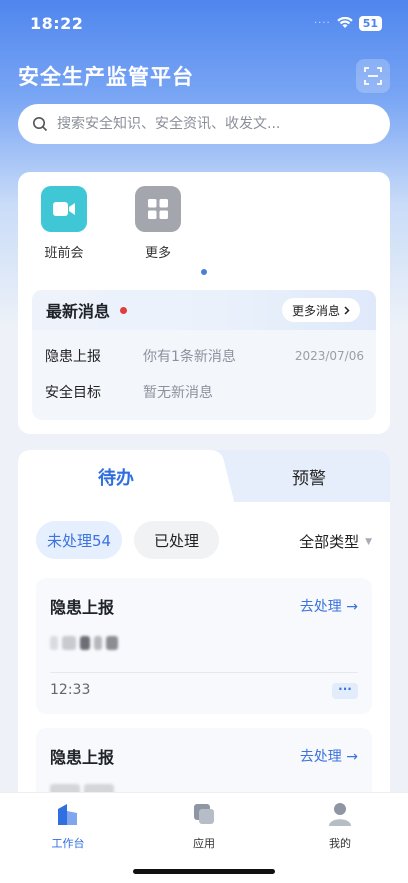  I want to click on news-title: 最新消息, so click(87, 310).